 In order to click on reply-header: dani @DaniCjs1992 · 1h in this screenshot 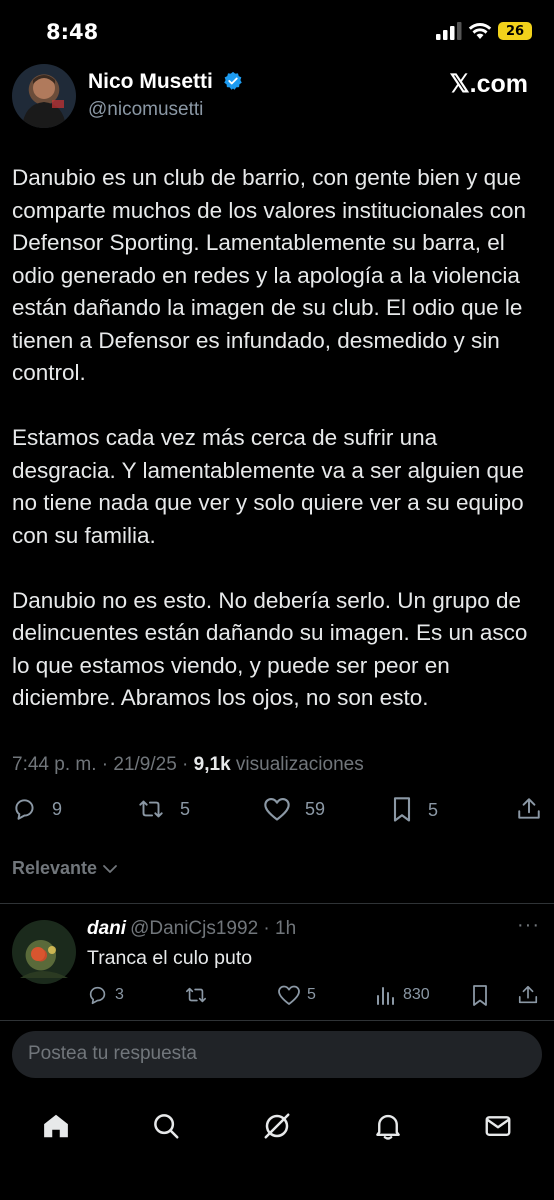, I will do `click(191, 929)`.